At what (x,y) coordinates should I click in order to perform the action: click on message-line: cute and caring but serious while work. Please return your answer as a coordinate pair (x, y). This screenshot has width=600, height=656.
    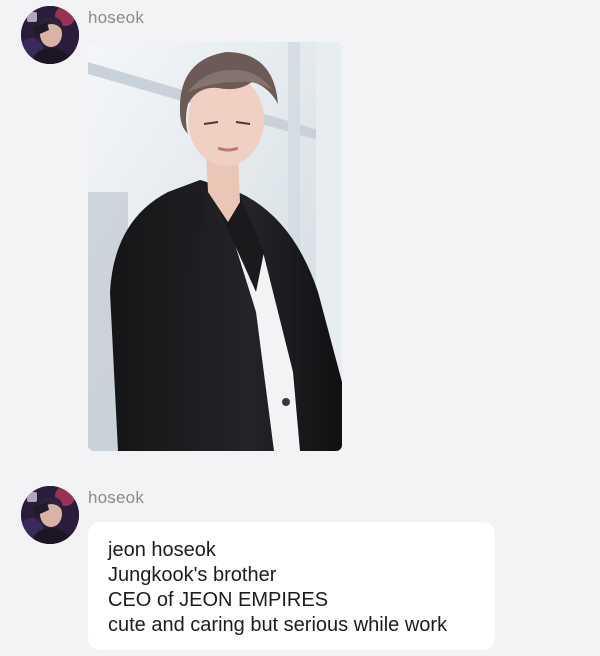
    Looking at the image, I should click on (278, 625).